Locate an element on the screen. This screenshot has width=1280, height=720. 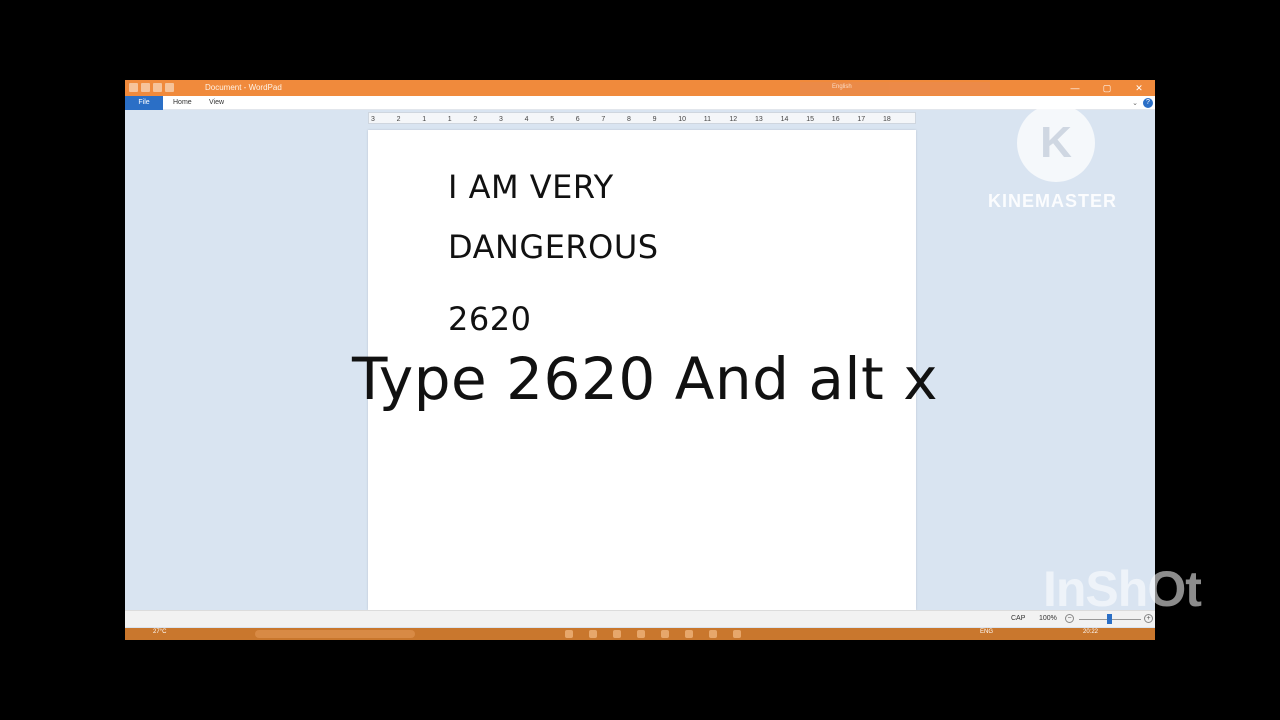
quick-access-toolbar is located at coordinates (151, 88).